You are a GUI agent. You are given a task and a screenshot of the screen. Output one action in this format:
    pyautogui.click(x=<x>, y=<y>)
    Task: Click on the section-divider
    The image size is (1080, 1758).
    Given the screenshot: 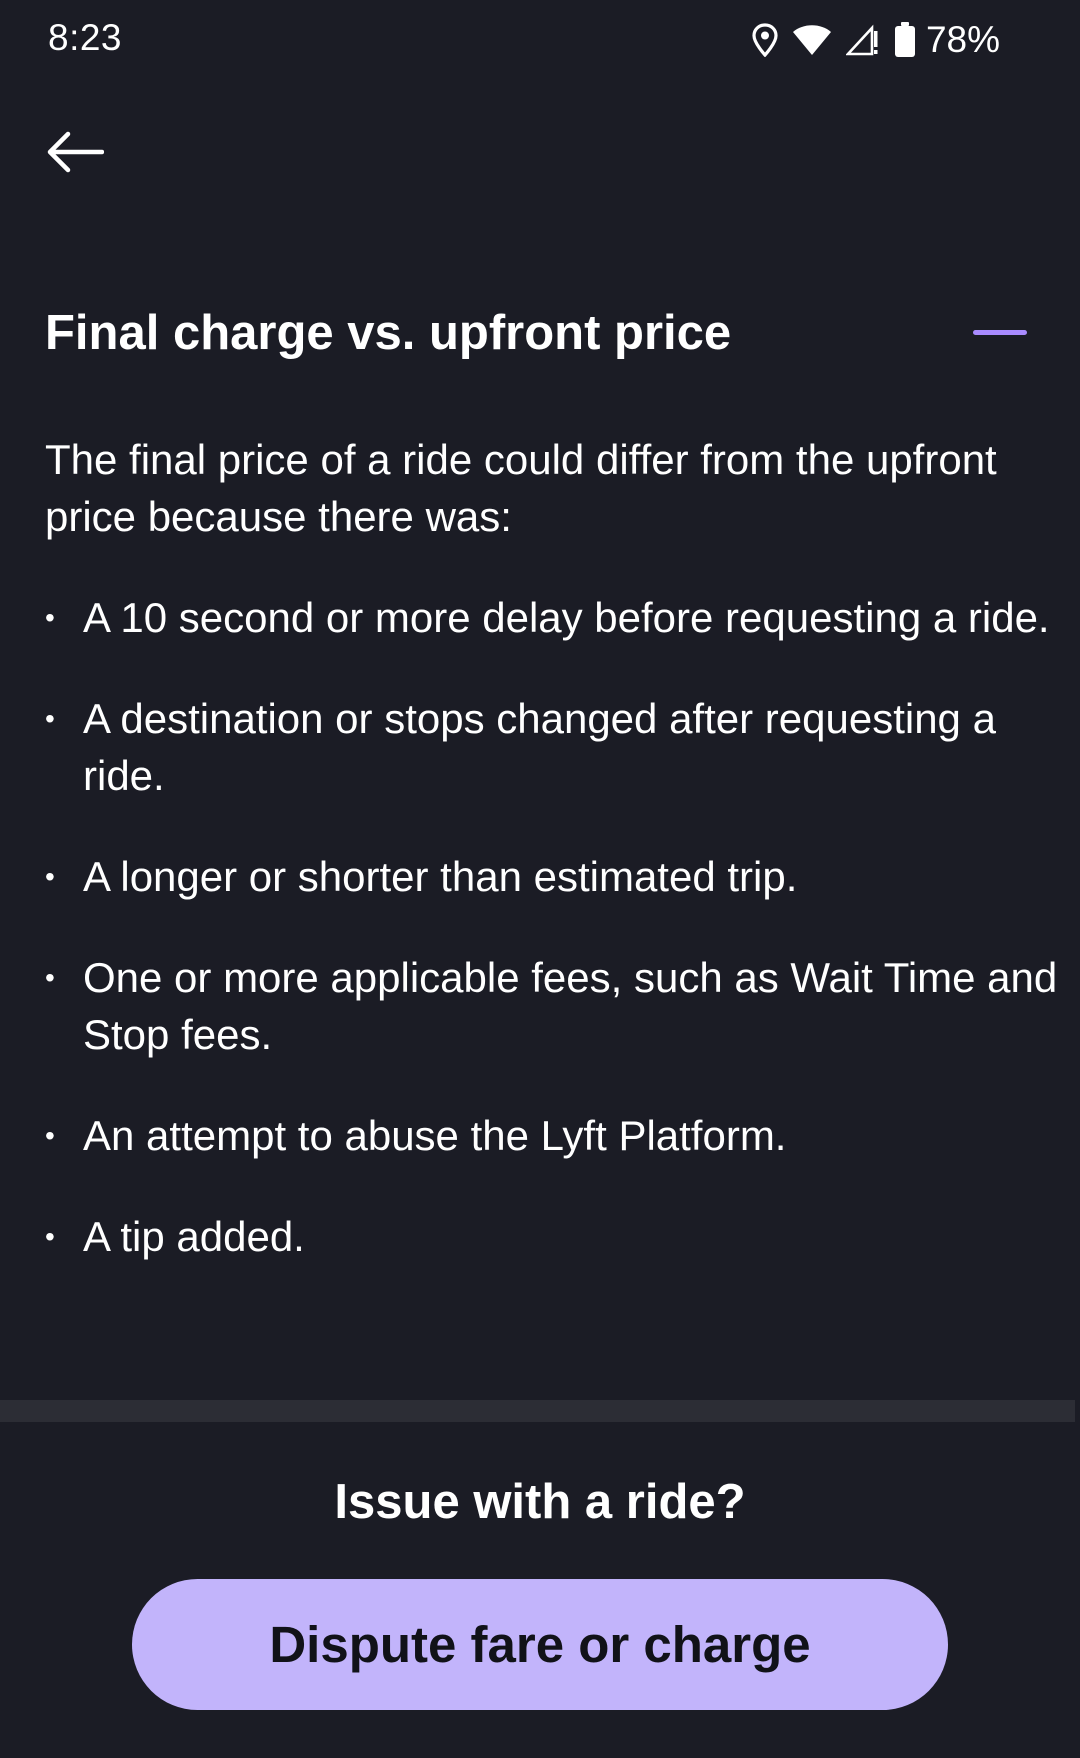 What is the action you would take?
    pyautogui.click(x=537, y=1411)
    